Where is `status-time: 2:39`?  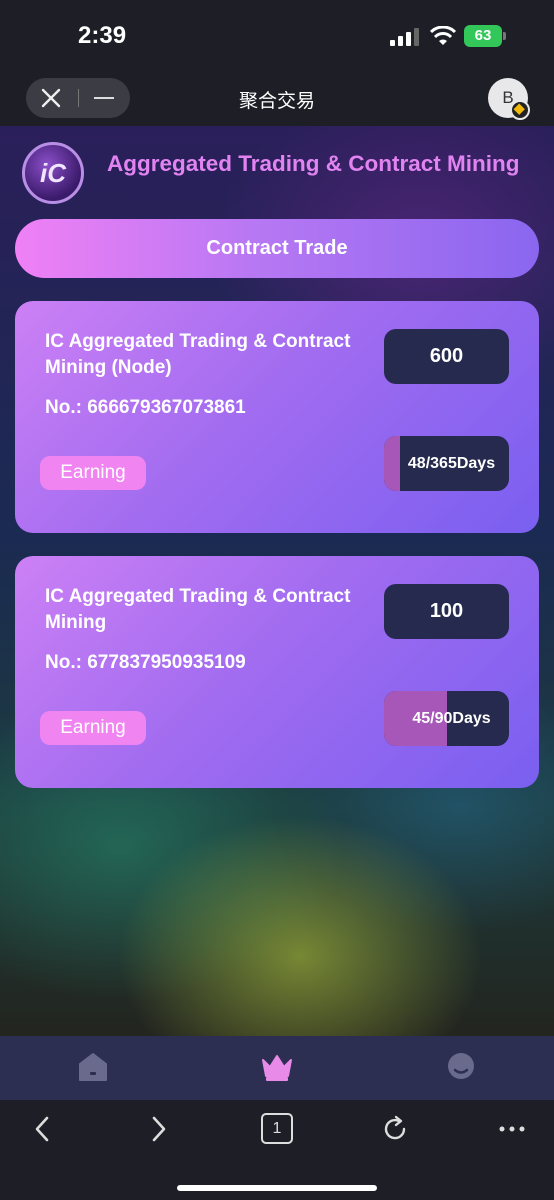
status-time: 2:39 is located at coordinates (102, 35).